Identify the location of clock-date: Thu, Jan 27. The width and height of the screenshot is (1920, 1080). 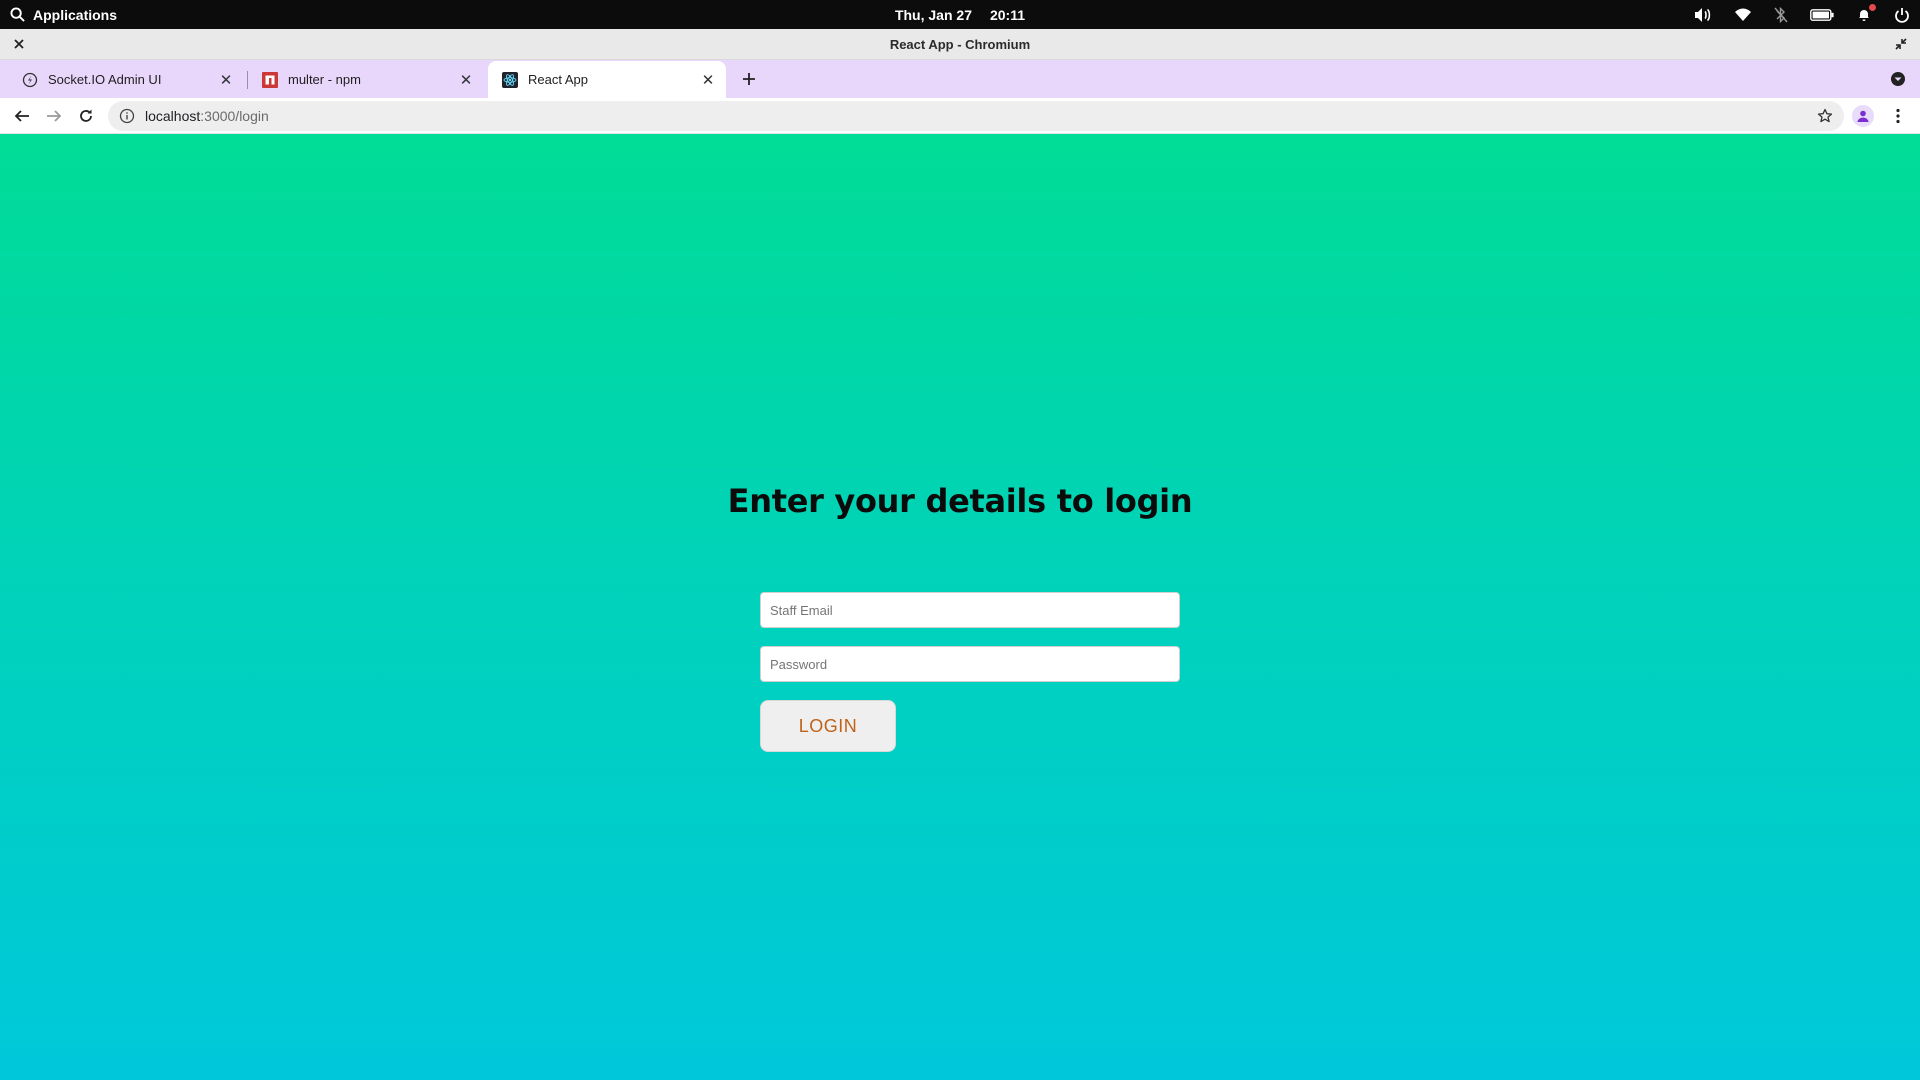
(933, 14).